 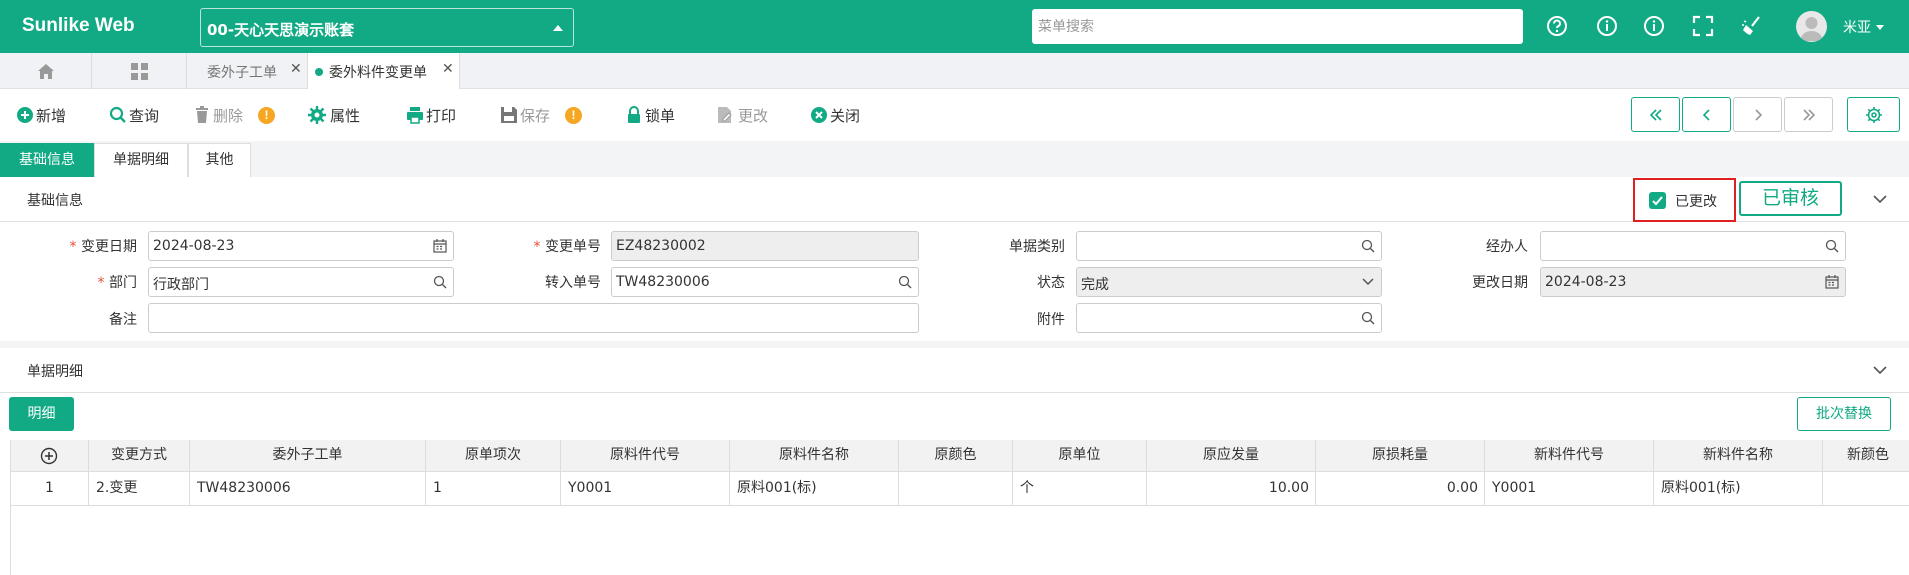 What do you see at coordinates (387, 27) in the screenshot?
I see `account-selector: 00-天心天思演示账套` at bounding box center [387, 27].